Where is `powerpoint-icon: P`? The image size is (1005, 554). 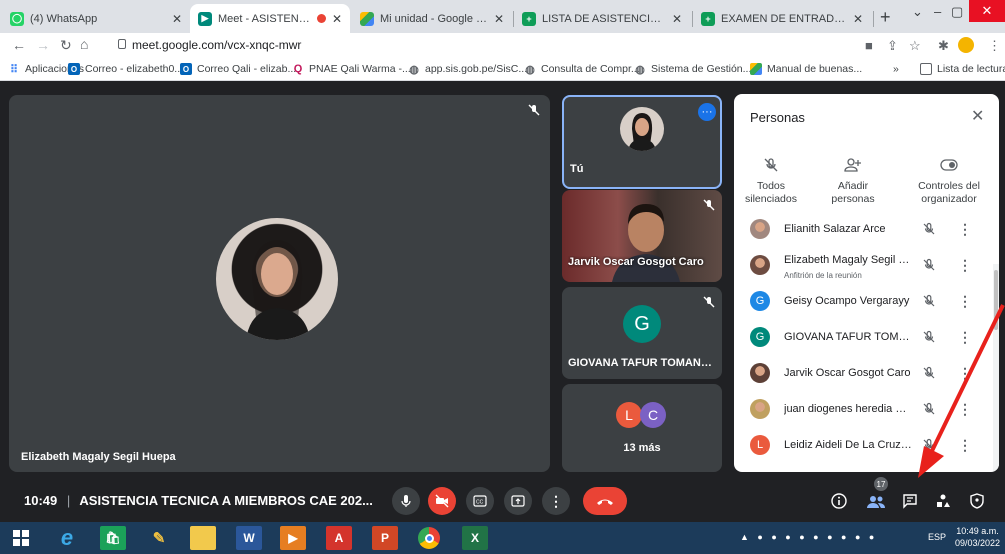
powerpoint-icon: P is located at coordinates (385, 538).